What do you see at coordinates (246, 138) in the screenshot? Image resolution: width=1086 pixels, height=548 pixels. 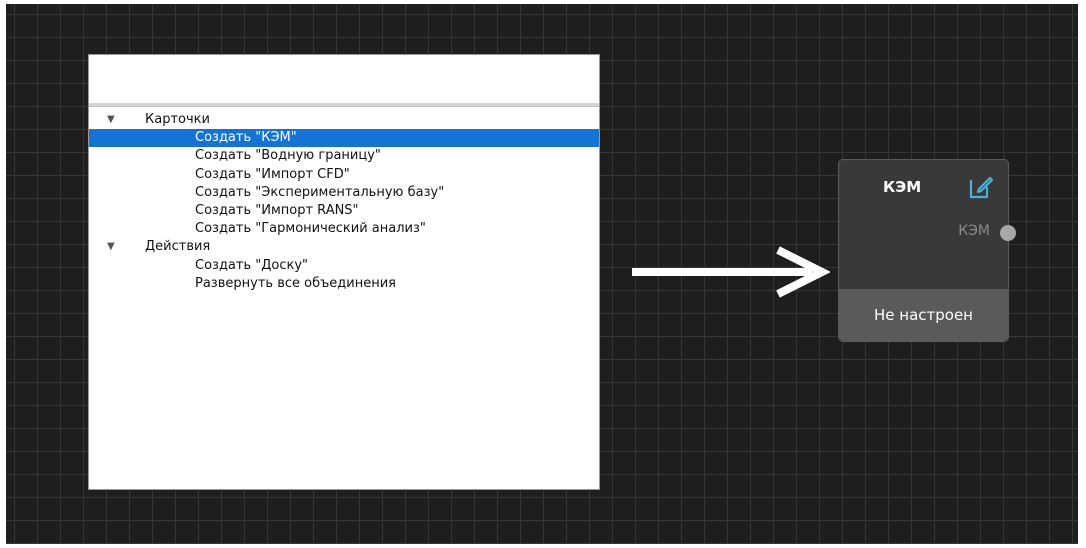 I see `menu-item-label: Создать "КЭМ"` at bounding box center [246, 138].